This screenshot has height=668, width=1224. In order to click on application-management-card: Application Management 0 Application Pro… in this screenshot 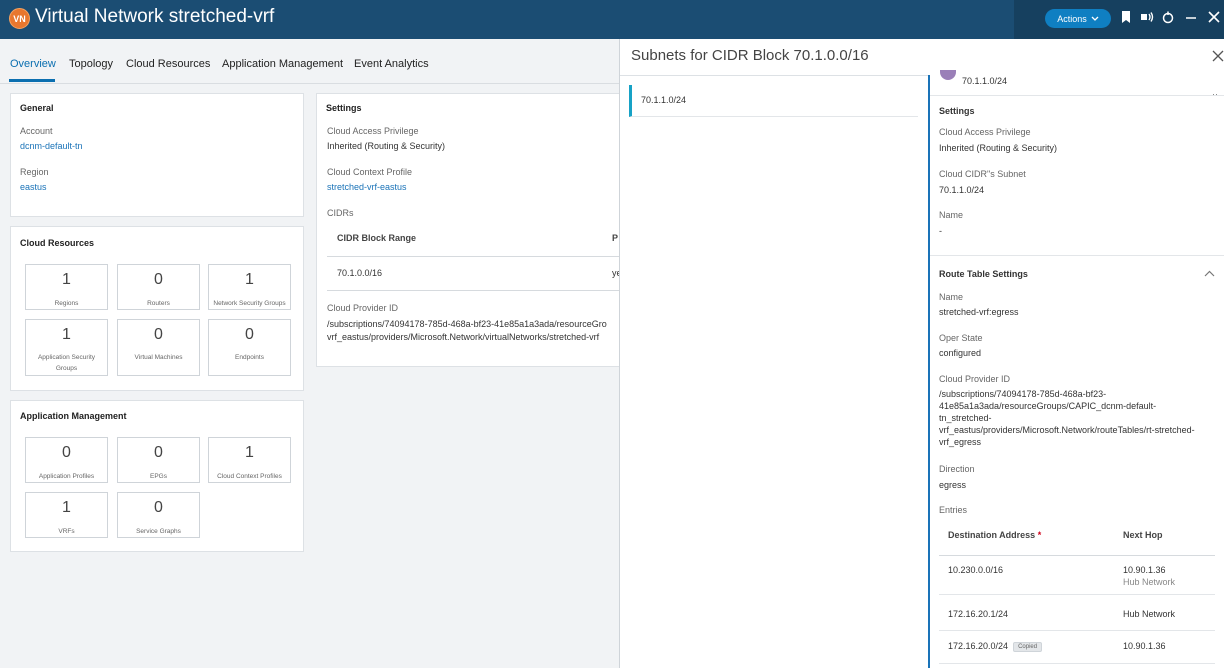, I will do `click(157, 476)`.